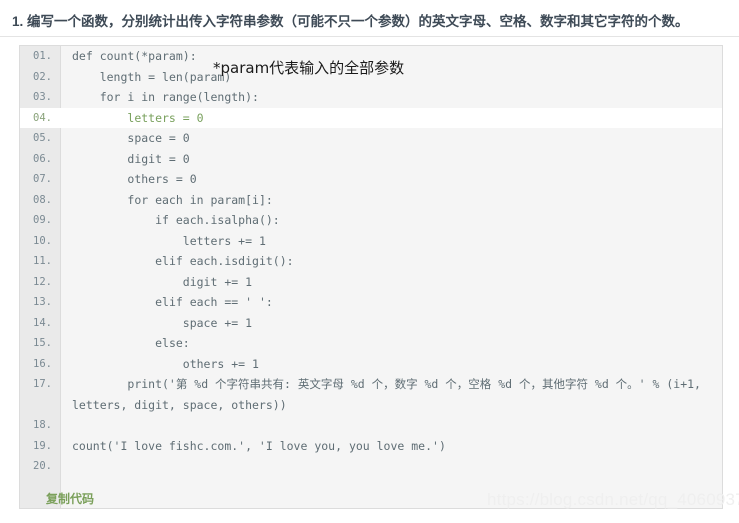 The width and height of the screenshot is (739, 523). I want to click on line-number: 13., so click(42, 302).